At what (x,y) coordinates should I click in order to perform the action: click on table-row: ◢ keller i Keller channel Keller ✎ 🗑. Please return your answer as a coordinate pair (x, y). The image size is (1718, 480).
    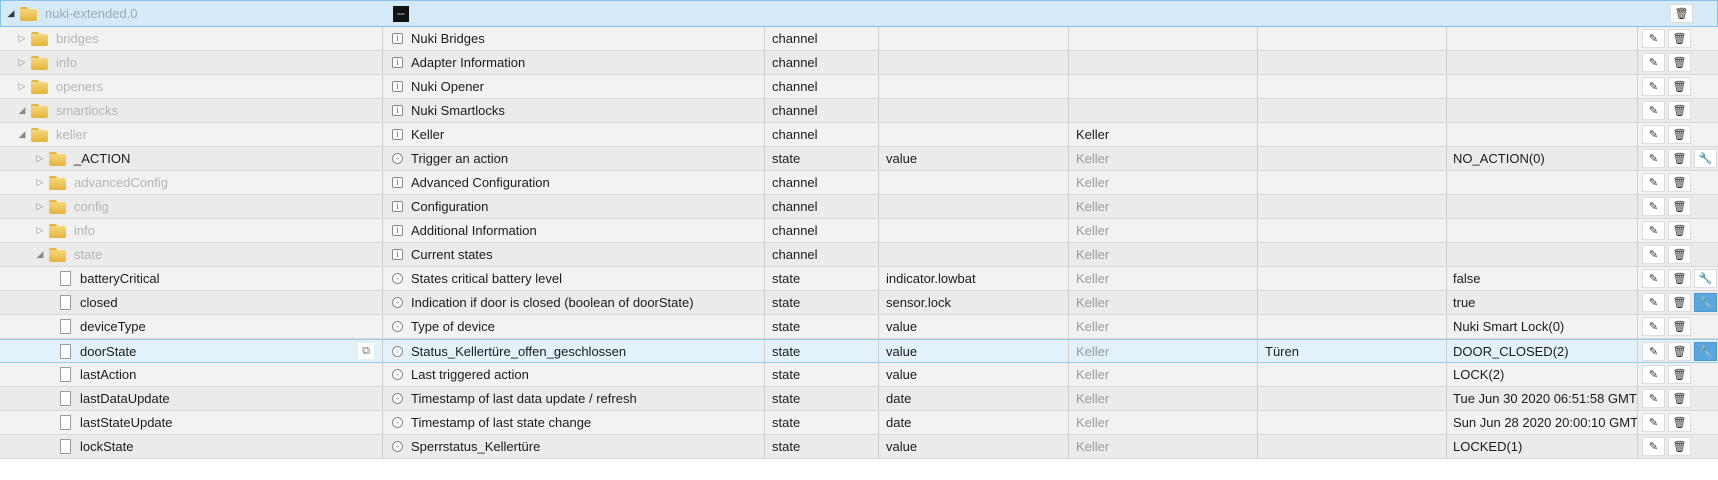
    Looking at the image, I should click on (859, 135).